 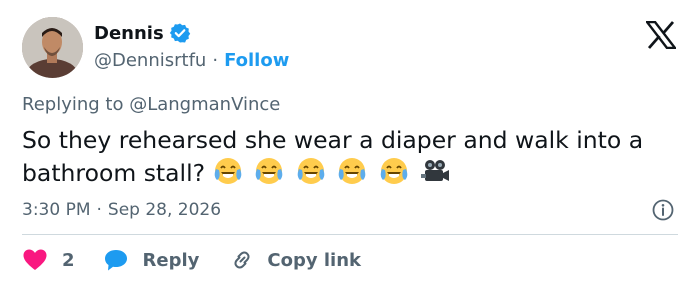 What do you see at coordinates (115, 260) in the screenshot?
I see `reply-bubble-icon` at bounding box center [115, 260].